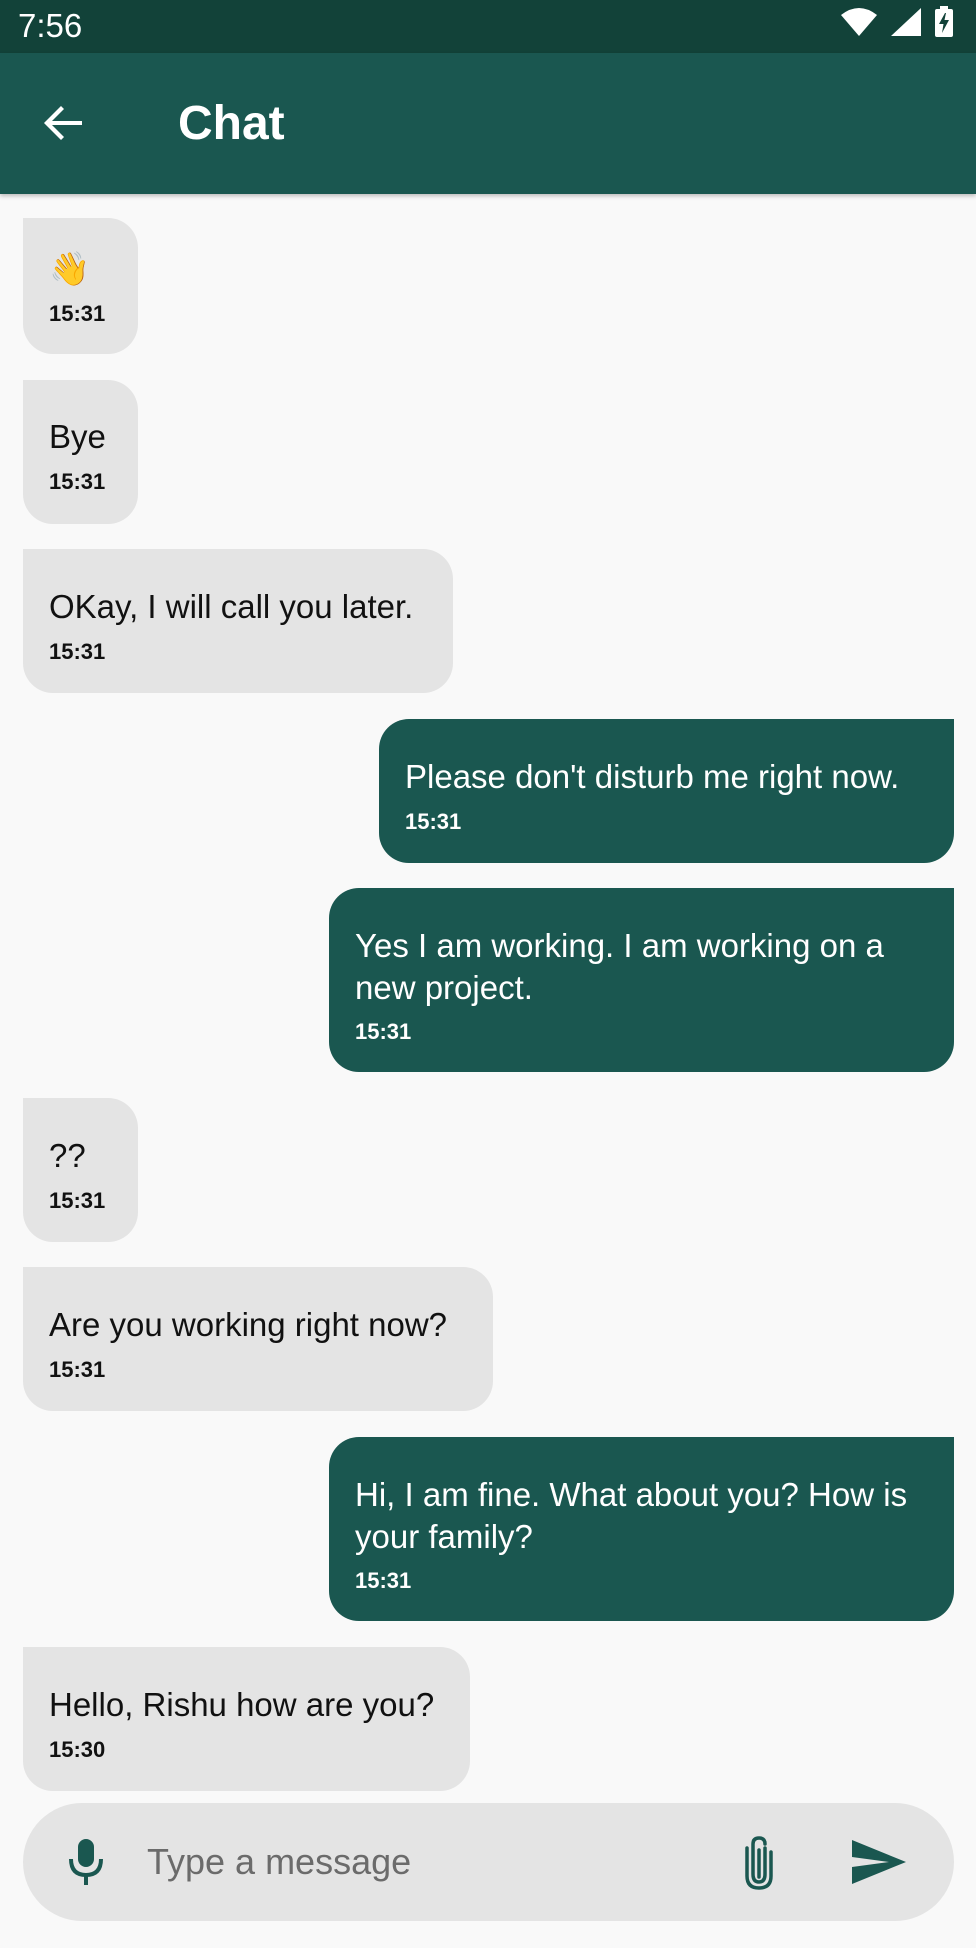 This screenshot has width=976, height=1948. I want to click on signal-icon, so click(906, 24).